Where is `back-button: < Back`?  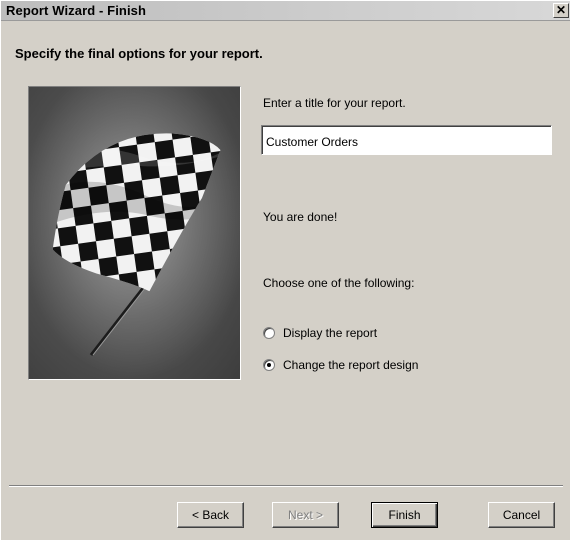 back-button: < Back is located at coordinates (210, 515).